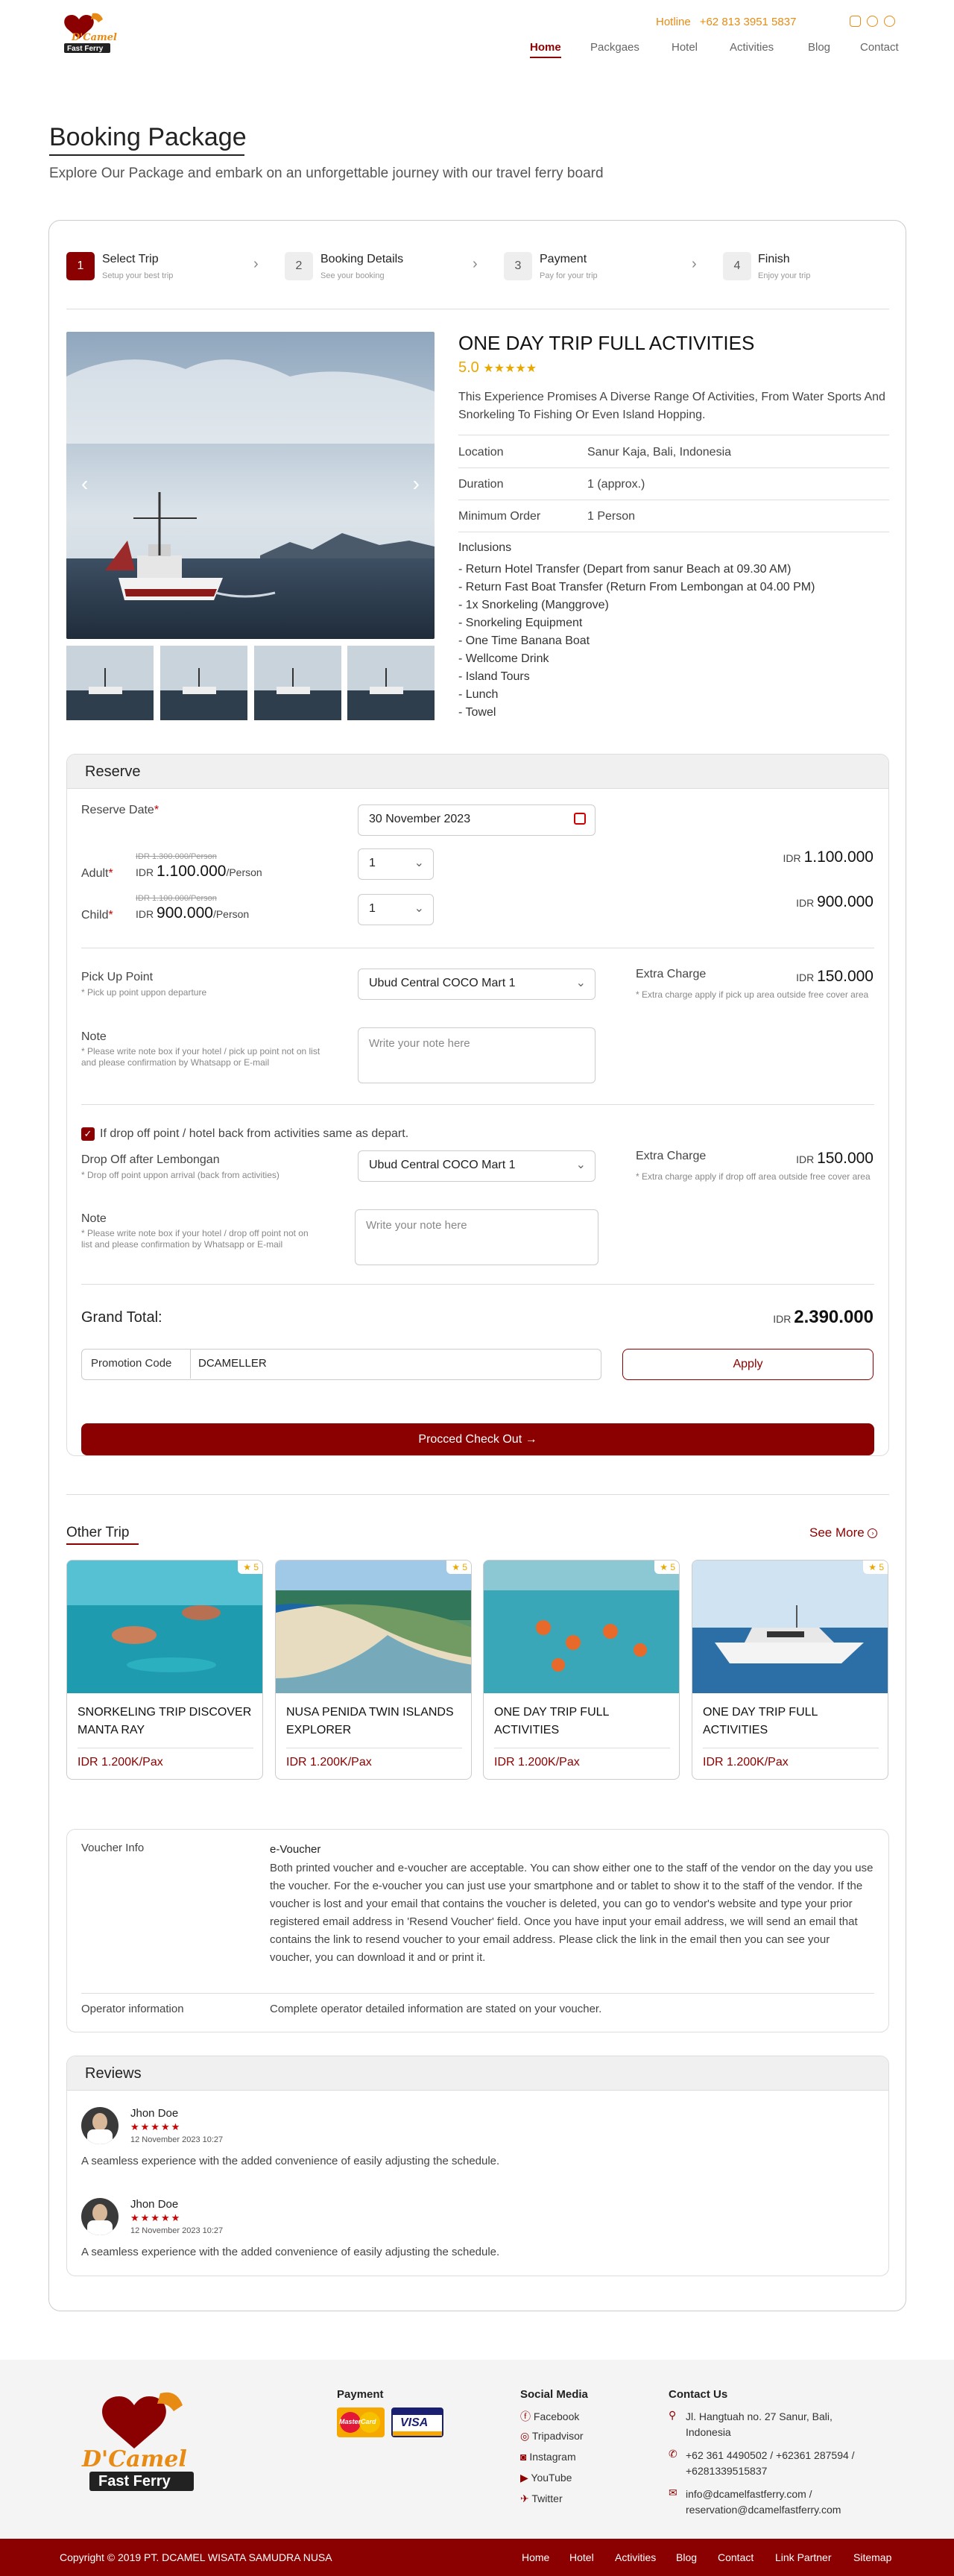 This screenshot has width=954, height=2576. Describe the element at coordinates (552, 2436) in the screenshot. I see `social-tripadvisor: ◎ Tripadvisor` at that location.